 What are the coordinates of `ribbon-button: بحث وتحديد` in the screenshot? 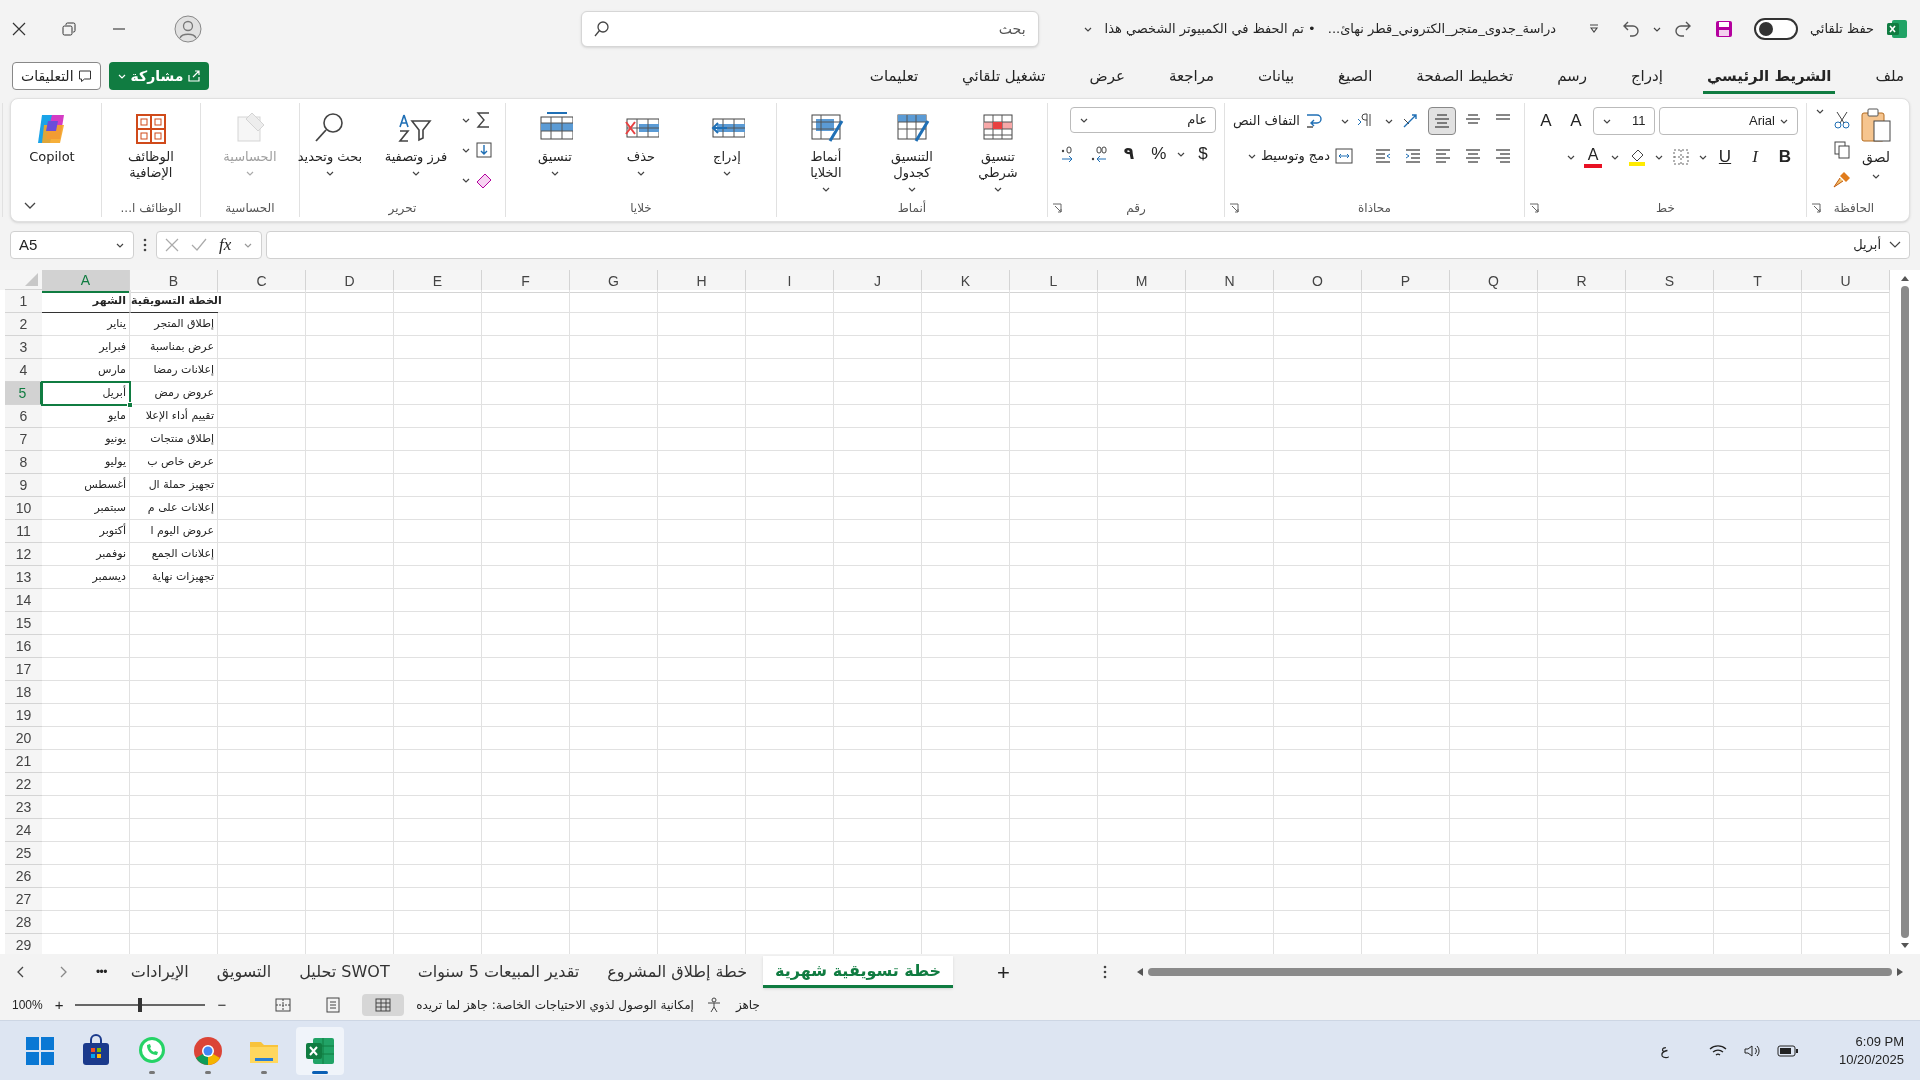 It's located at (329, 142).